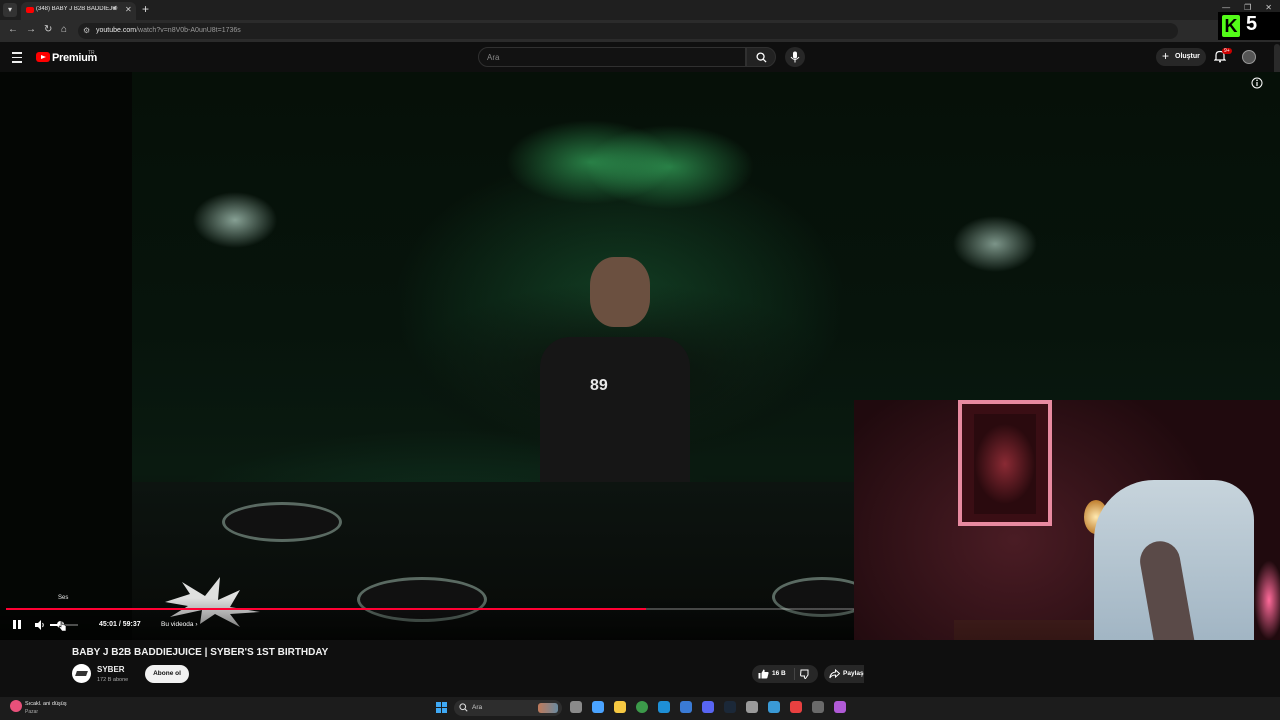 This screenshot has width=1280, height=720. What do you see at coordinates (834, 674) in the screenshot?
I see `share-icon` at bounding box center [834, 674].